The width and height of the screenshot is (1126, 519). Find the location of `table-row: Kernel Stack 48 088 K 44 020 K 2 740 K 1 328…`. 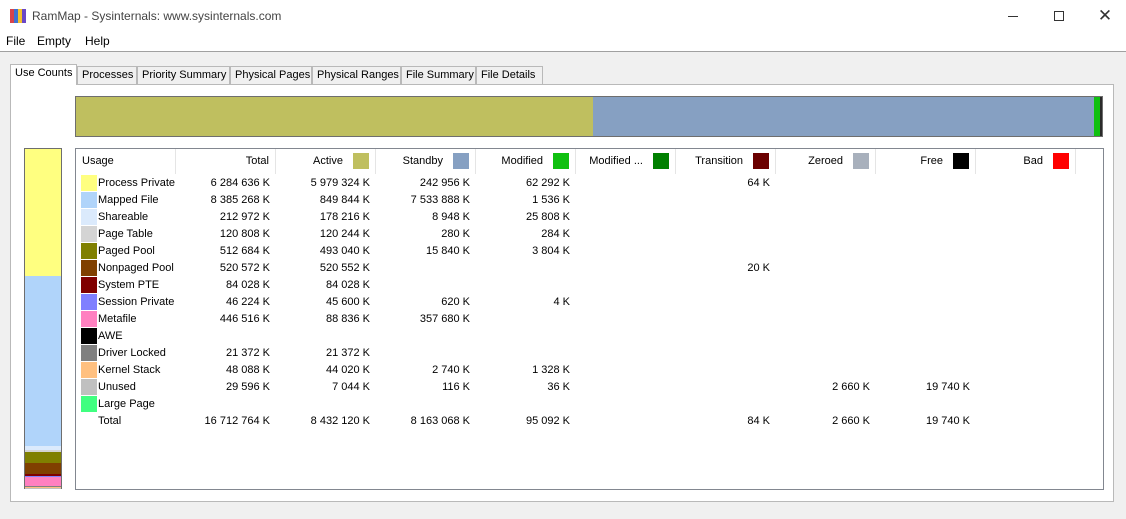

table-row: Kernel Stack 48 088 K 44 020 K 2 740 K 1 328… is located at coordinates (589, 370).